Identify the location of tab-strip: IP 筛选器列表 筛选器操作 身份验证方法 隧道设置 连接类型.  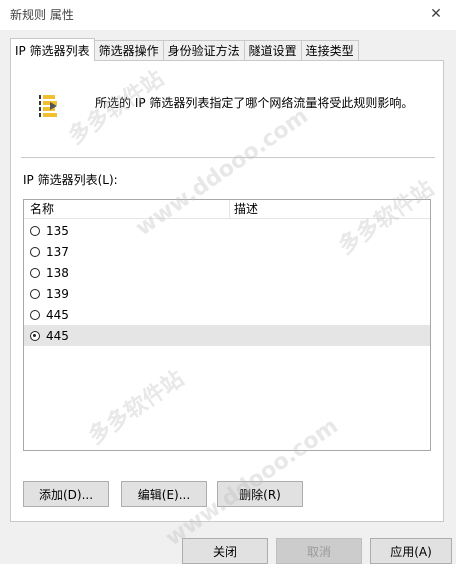
(184, 49).